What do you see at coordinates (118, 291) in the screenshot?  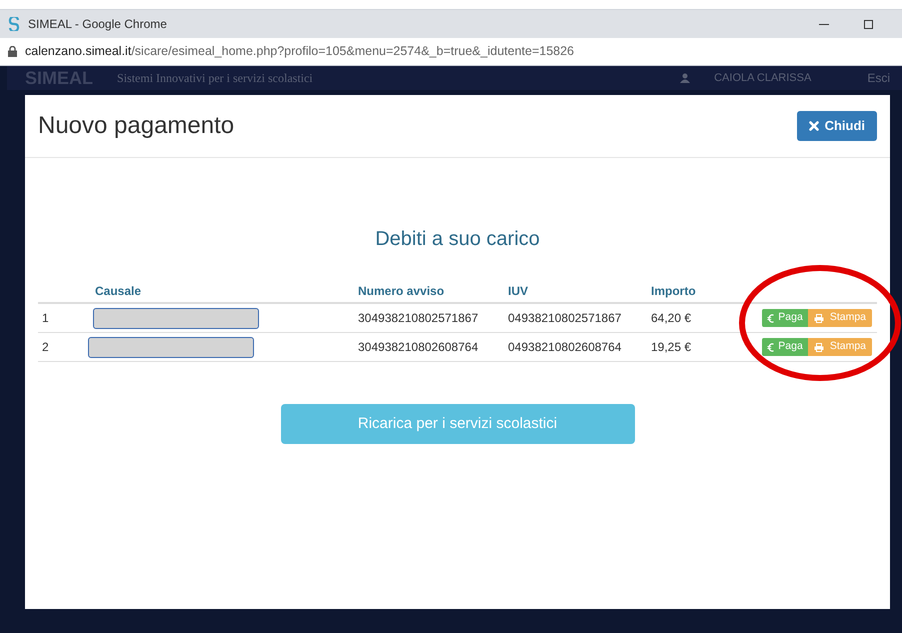 I see `column-header: Causale` at bounding box center [118, 291].